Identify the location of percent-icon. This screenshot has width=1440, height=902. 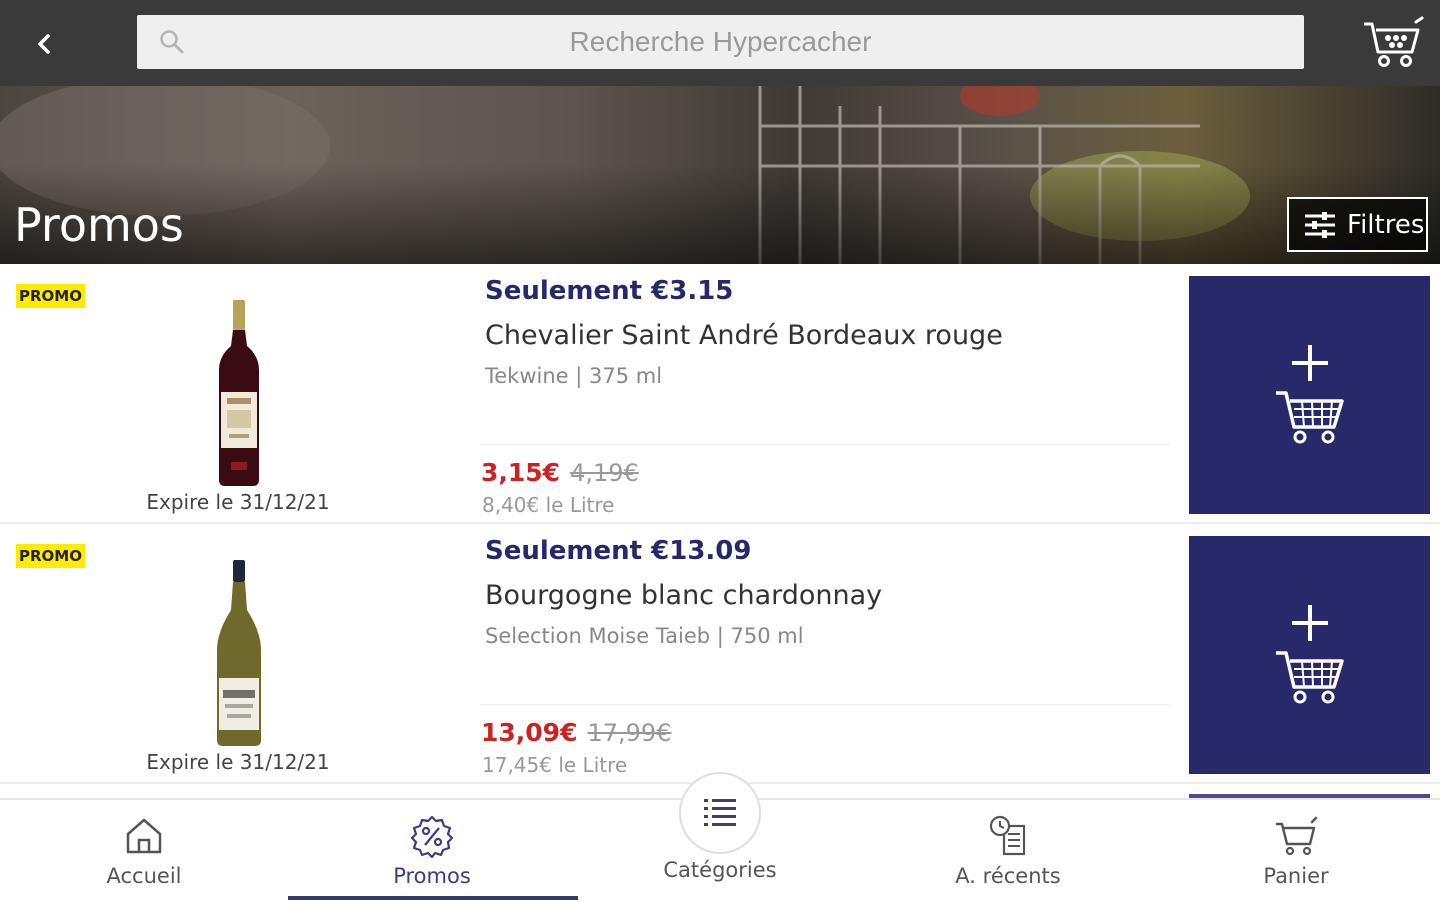
(432, 836).